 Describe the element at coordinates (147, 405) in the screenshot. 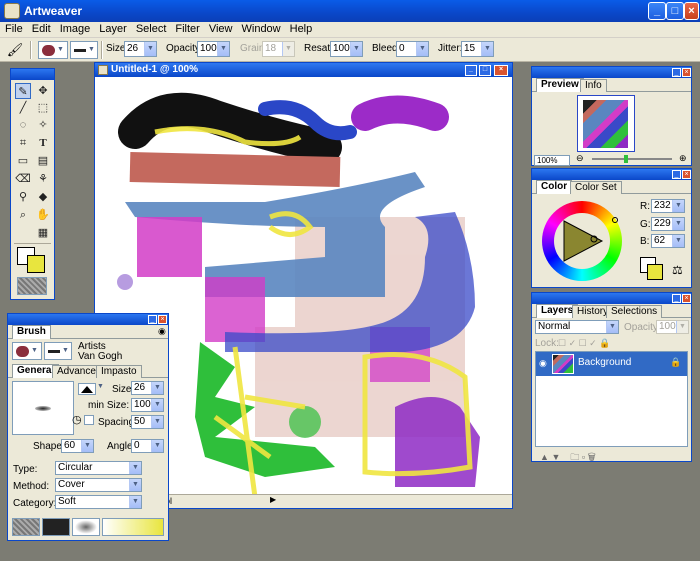

I see `min-size-field: 100 ▼` at that location.